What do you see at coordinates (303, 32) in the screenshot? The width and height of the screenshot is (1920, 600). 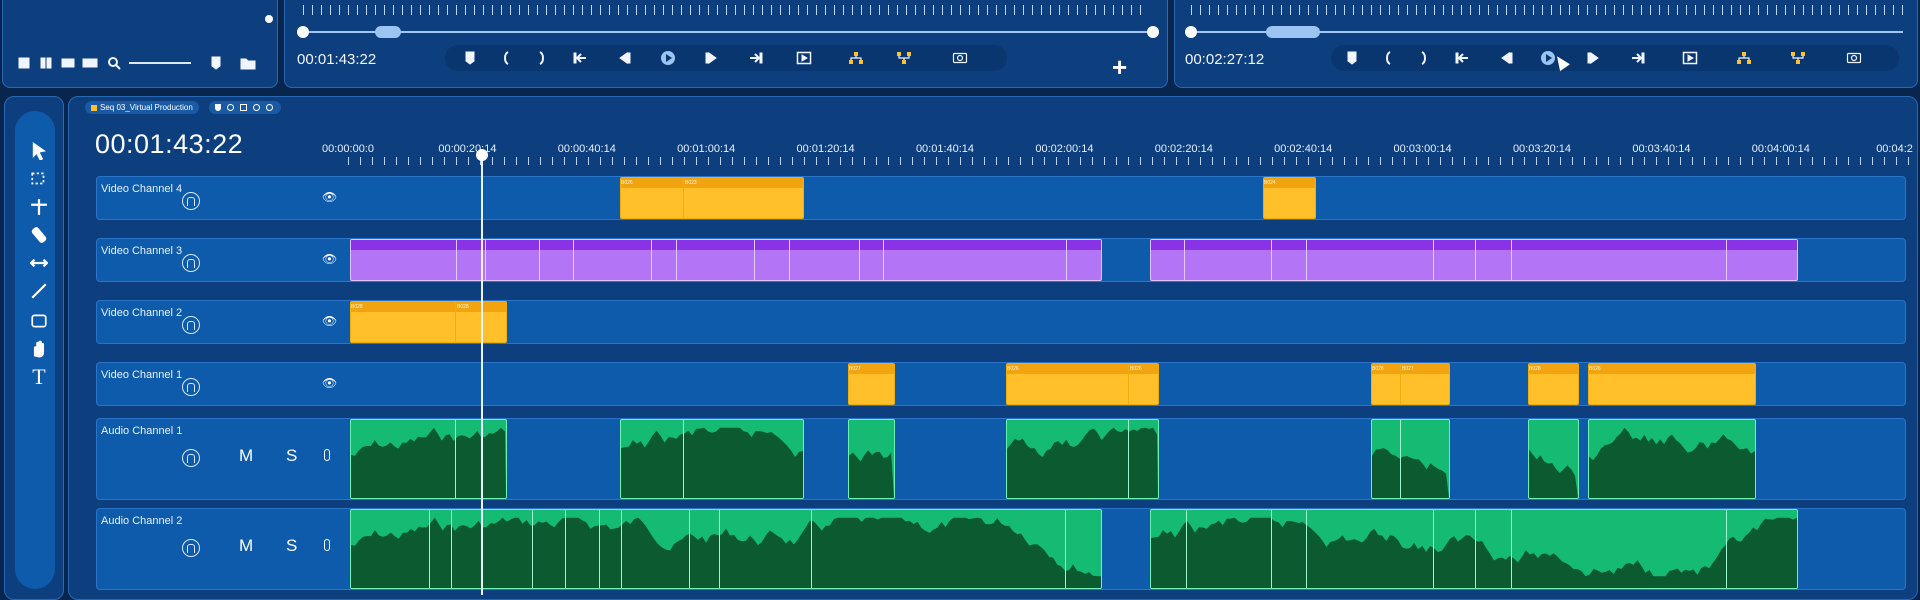 I see `source-scrub-start` at bounding box center [303, 32].